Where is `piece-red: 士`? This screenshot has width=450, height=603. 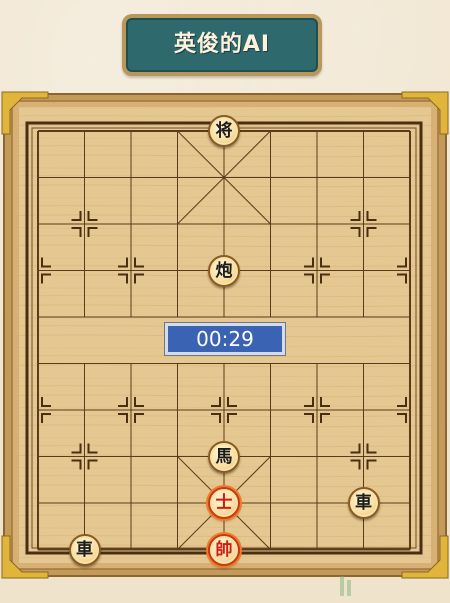
piece-red: 士 is located at coordinates (224, 503).